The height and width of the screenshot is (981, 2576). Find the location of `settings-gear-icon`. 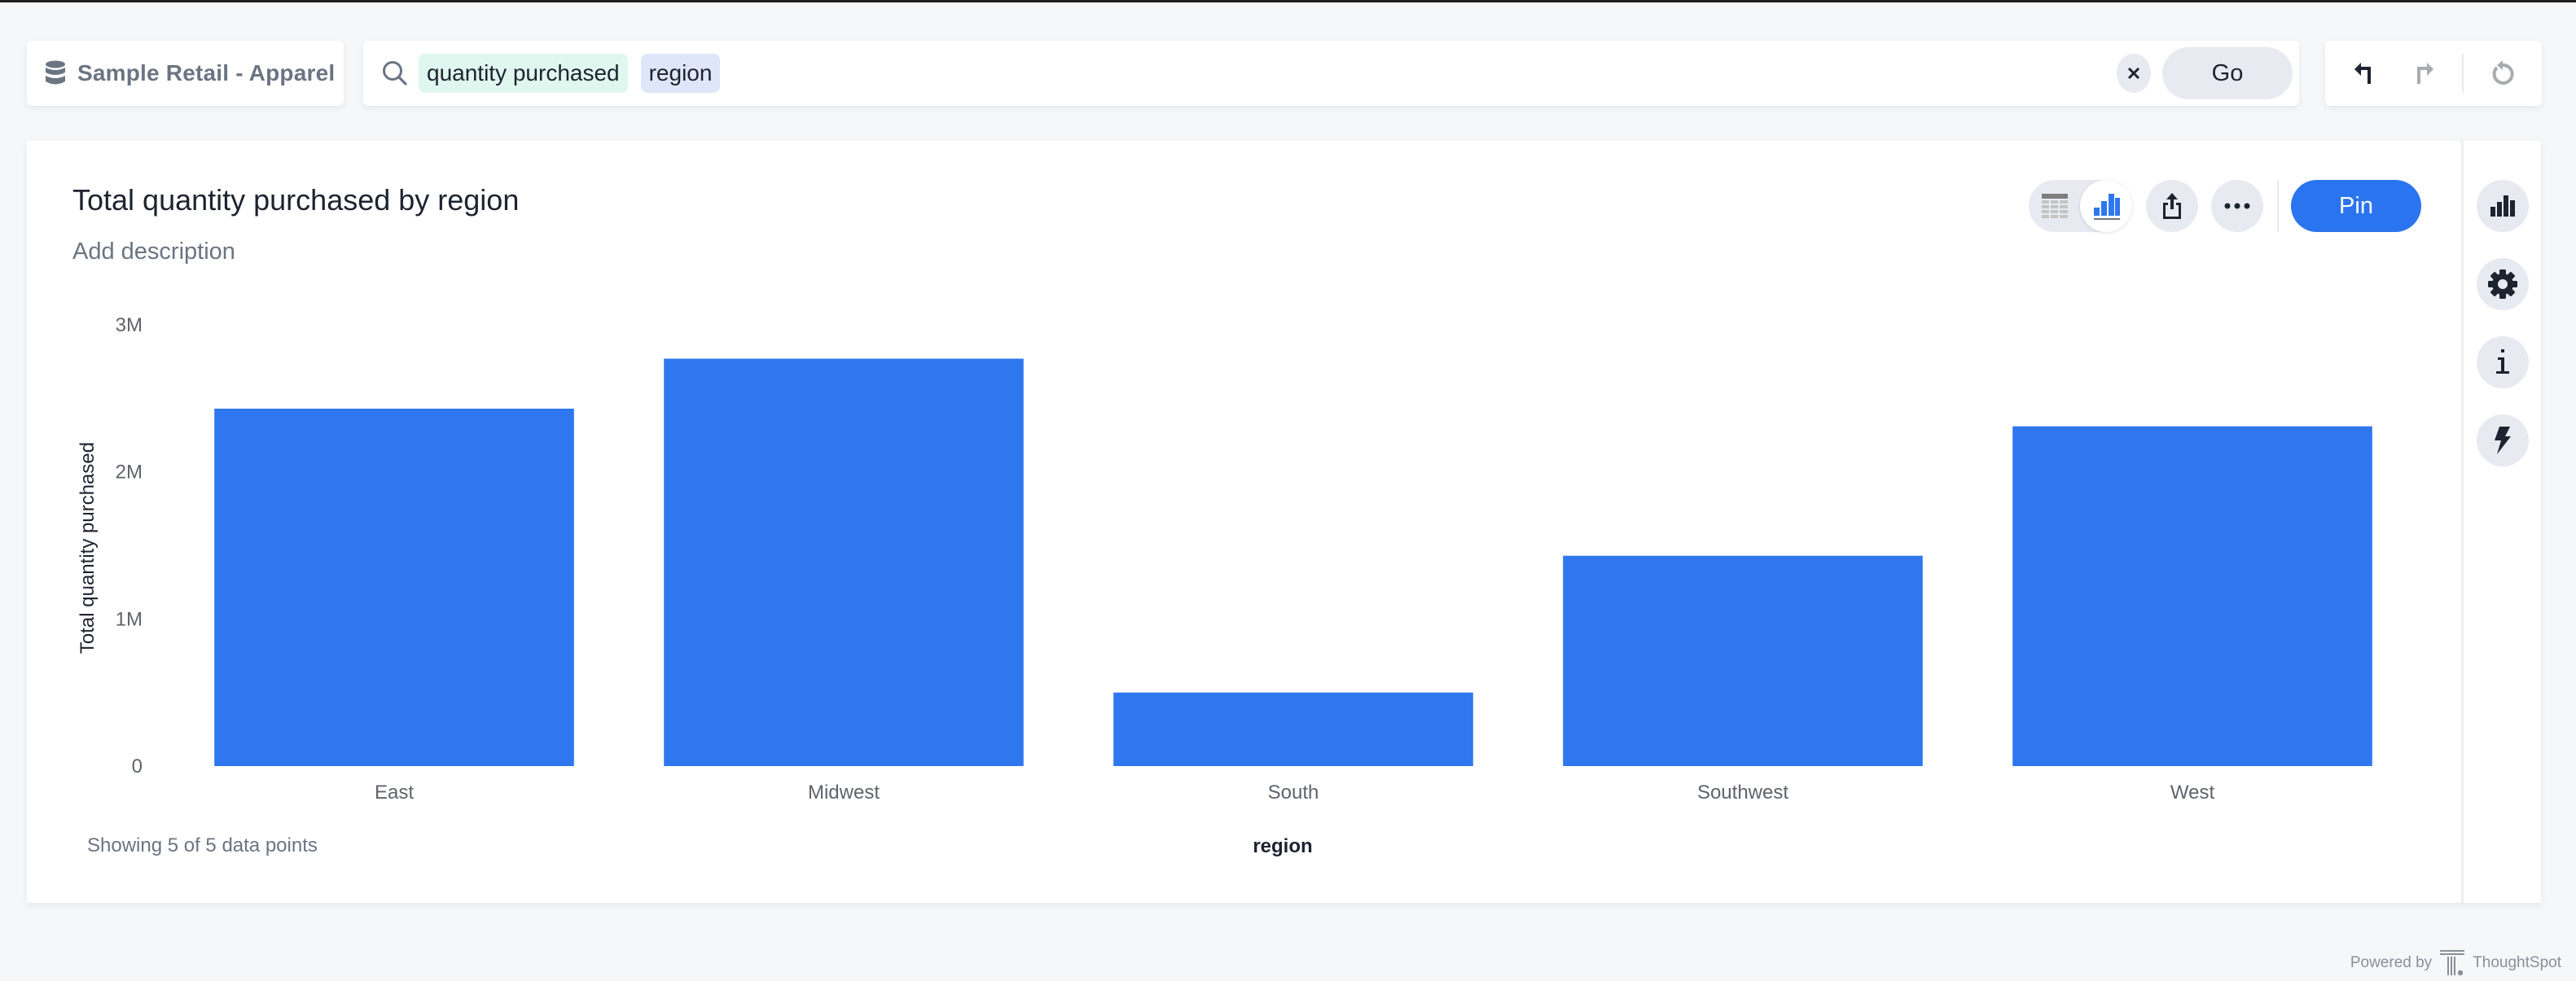

settings-gear-icon is located at coordinates (2502, 284).